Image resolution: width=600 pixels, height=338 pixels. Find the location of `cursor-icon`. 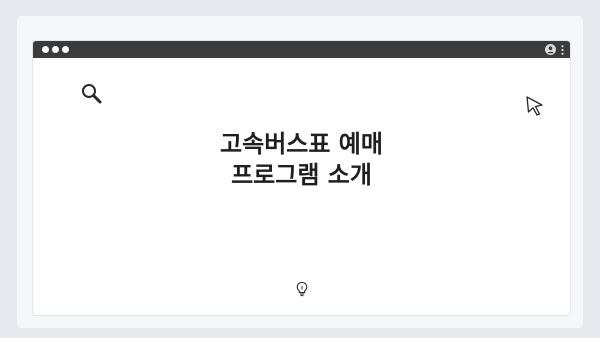

cursor-icon is located at coordinates (534, 106).